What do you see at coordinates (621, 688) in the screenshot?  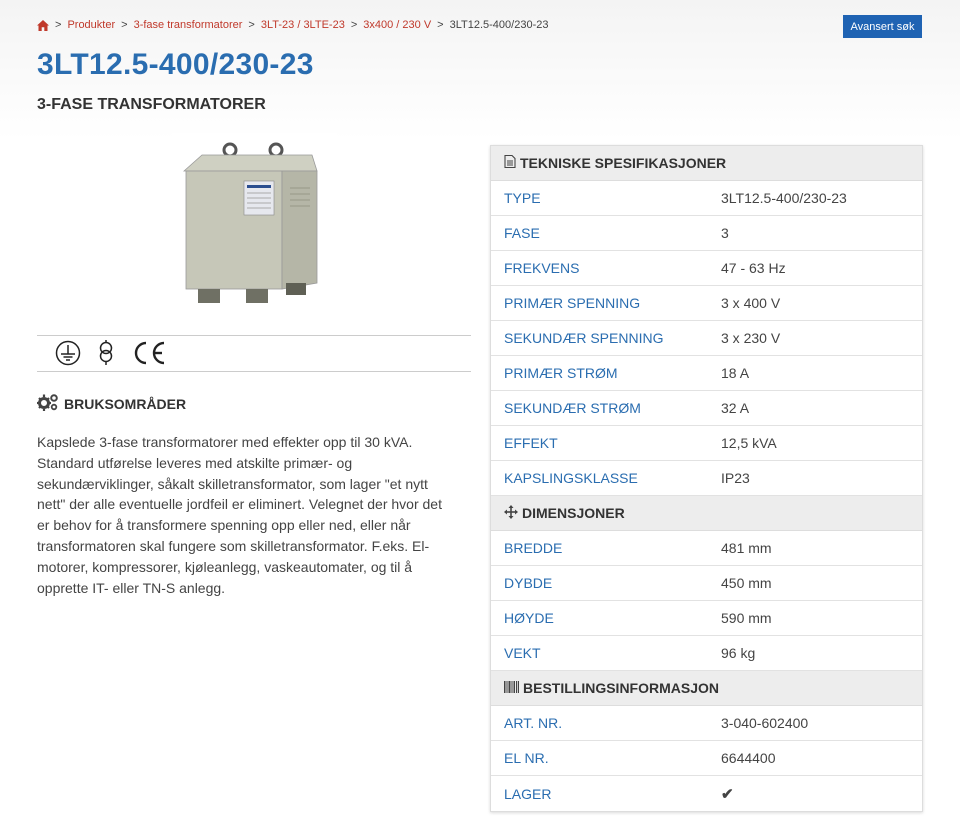 I see `section-heading-label: BESTILLINGSINFORMASJON` at bounding box center [621, 688].